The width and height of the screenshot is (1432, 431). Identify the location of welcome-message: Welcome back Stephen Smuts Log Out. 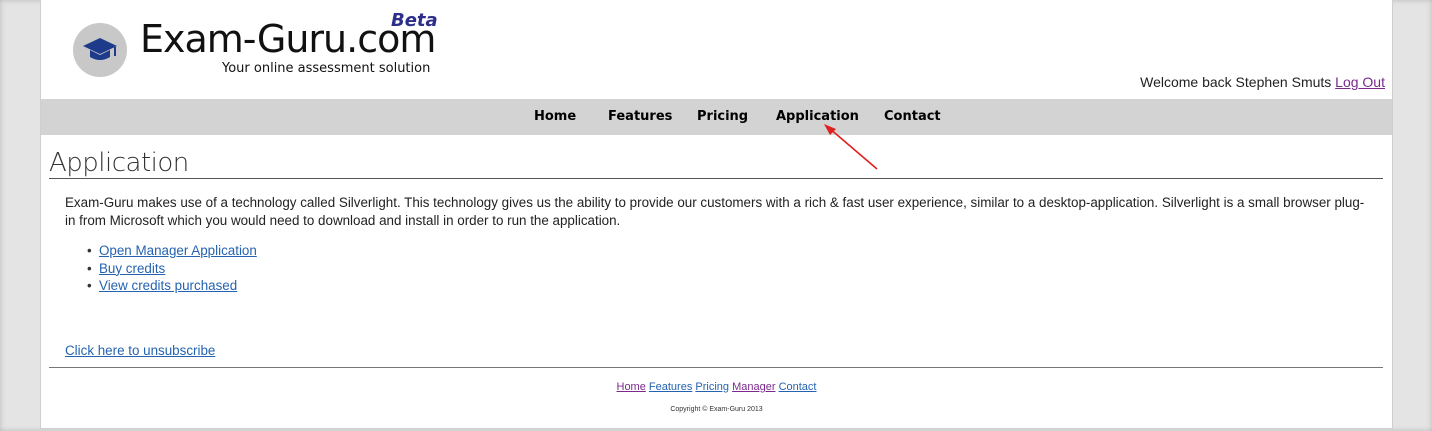
(1262, 82).